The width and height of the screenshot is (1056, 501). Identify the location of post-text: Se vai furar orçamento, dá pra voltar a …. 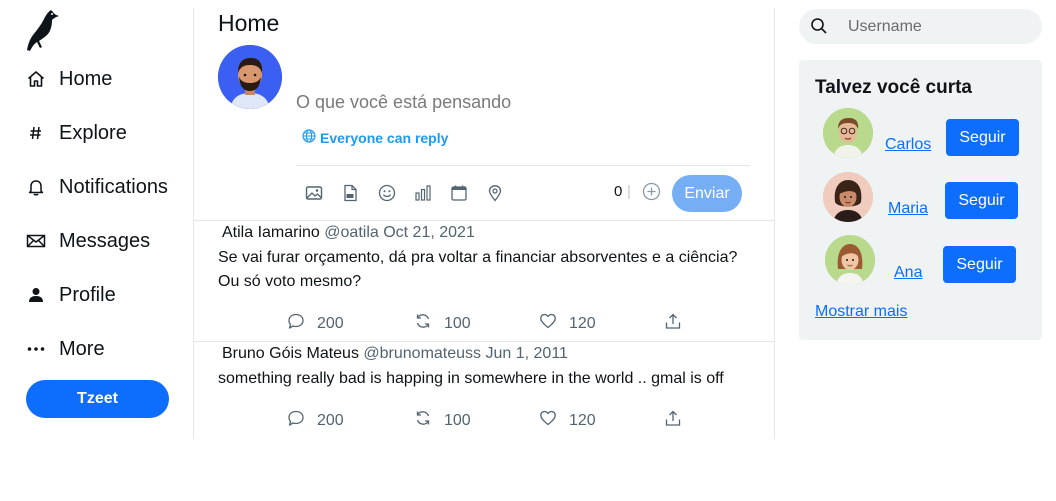
(478, 269).